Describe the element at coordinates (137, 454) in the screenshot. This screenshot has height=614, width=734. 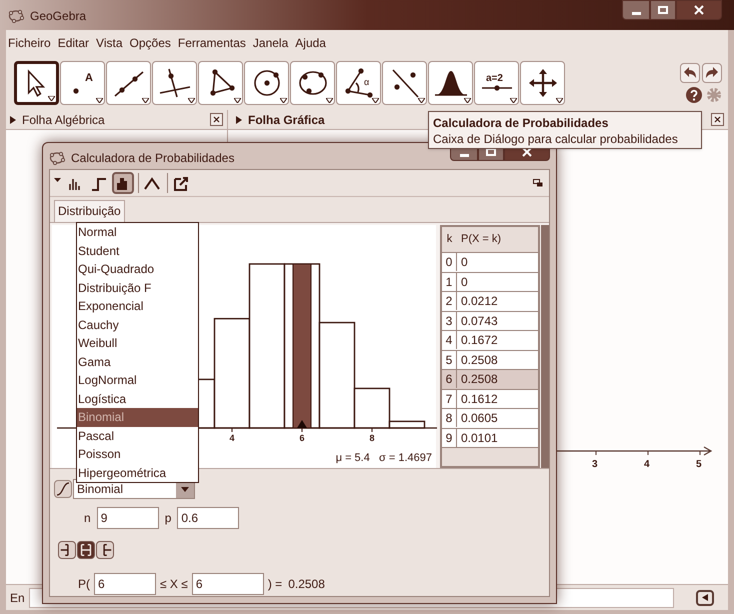
I see `distribution-option: Poisson` at that location.